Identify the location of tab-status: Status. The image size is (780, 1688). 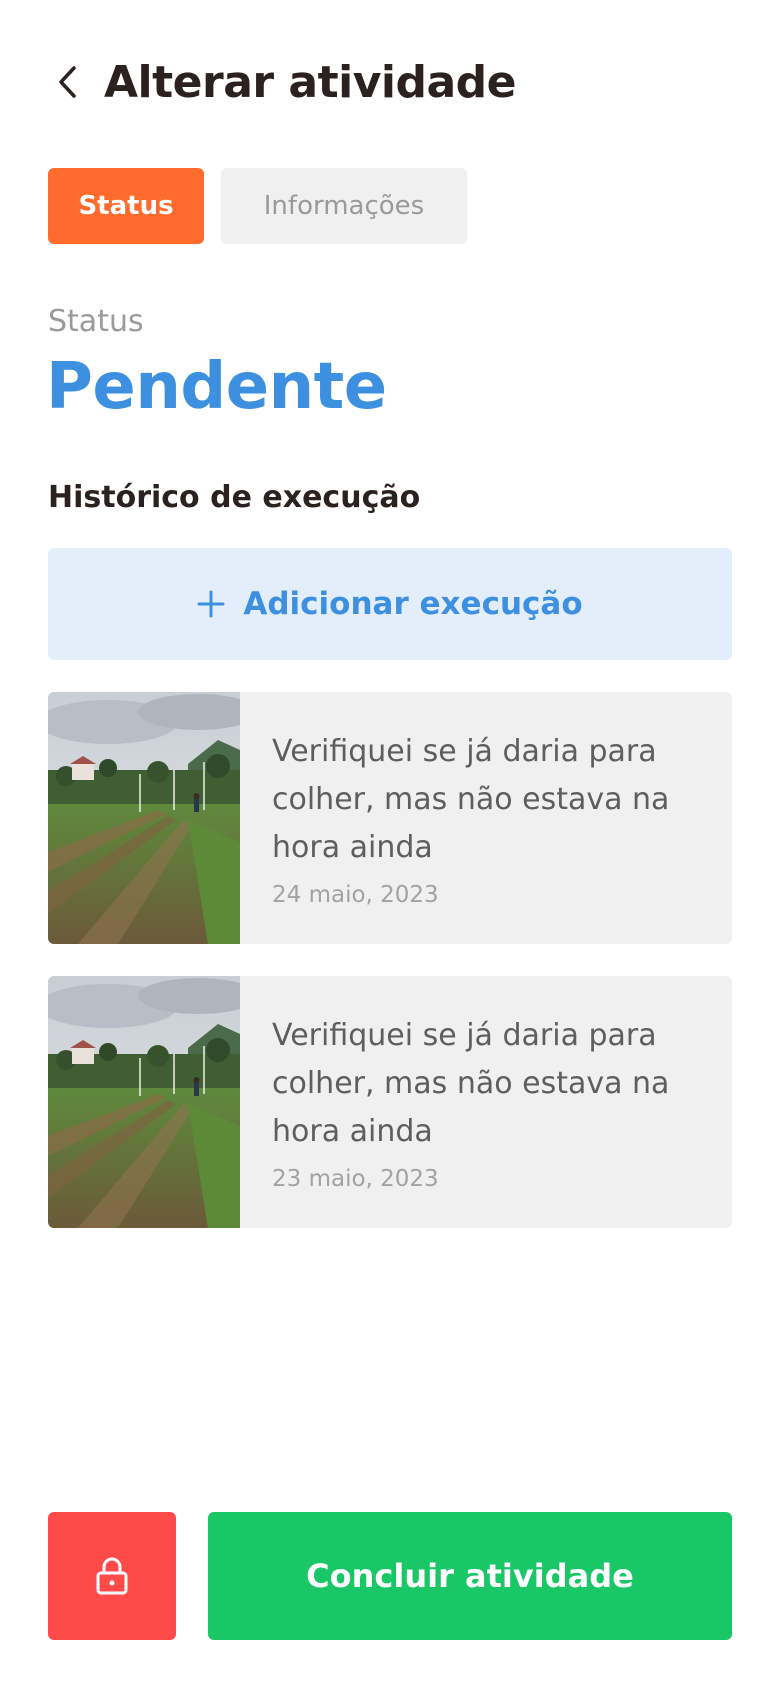
(126, 206).